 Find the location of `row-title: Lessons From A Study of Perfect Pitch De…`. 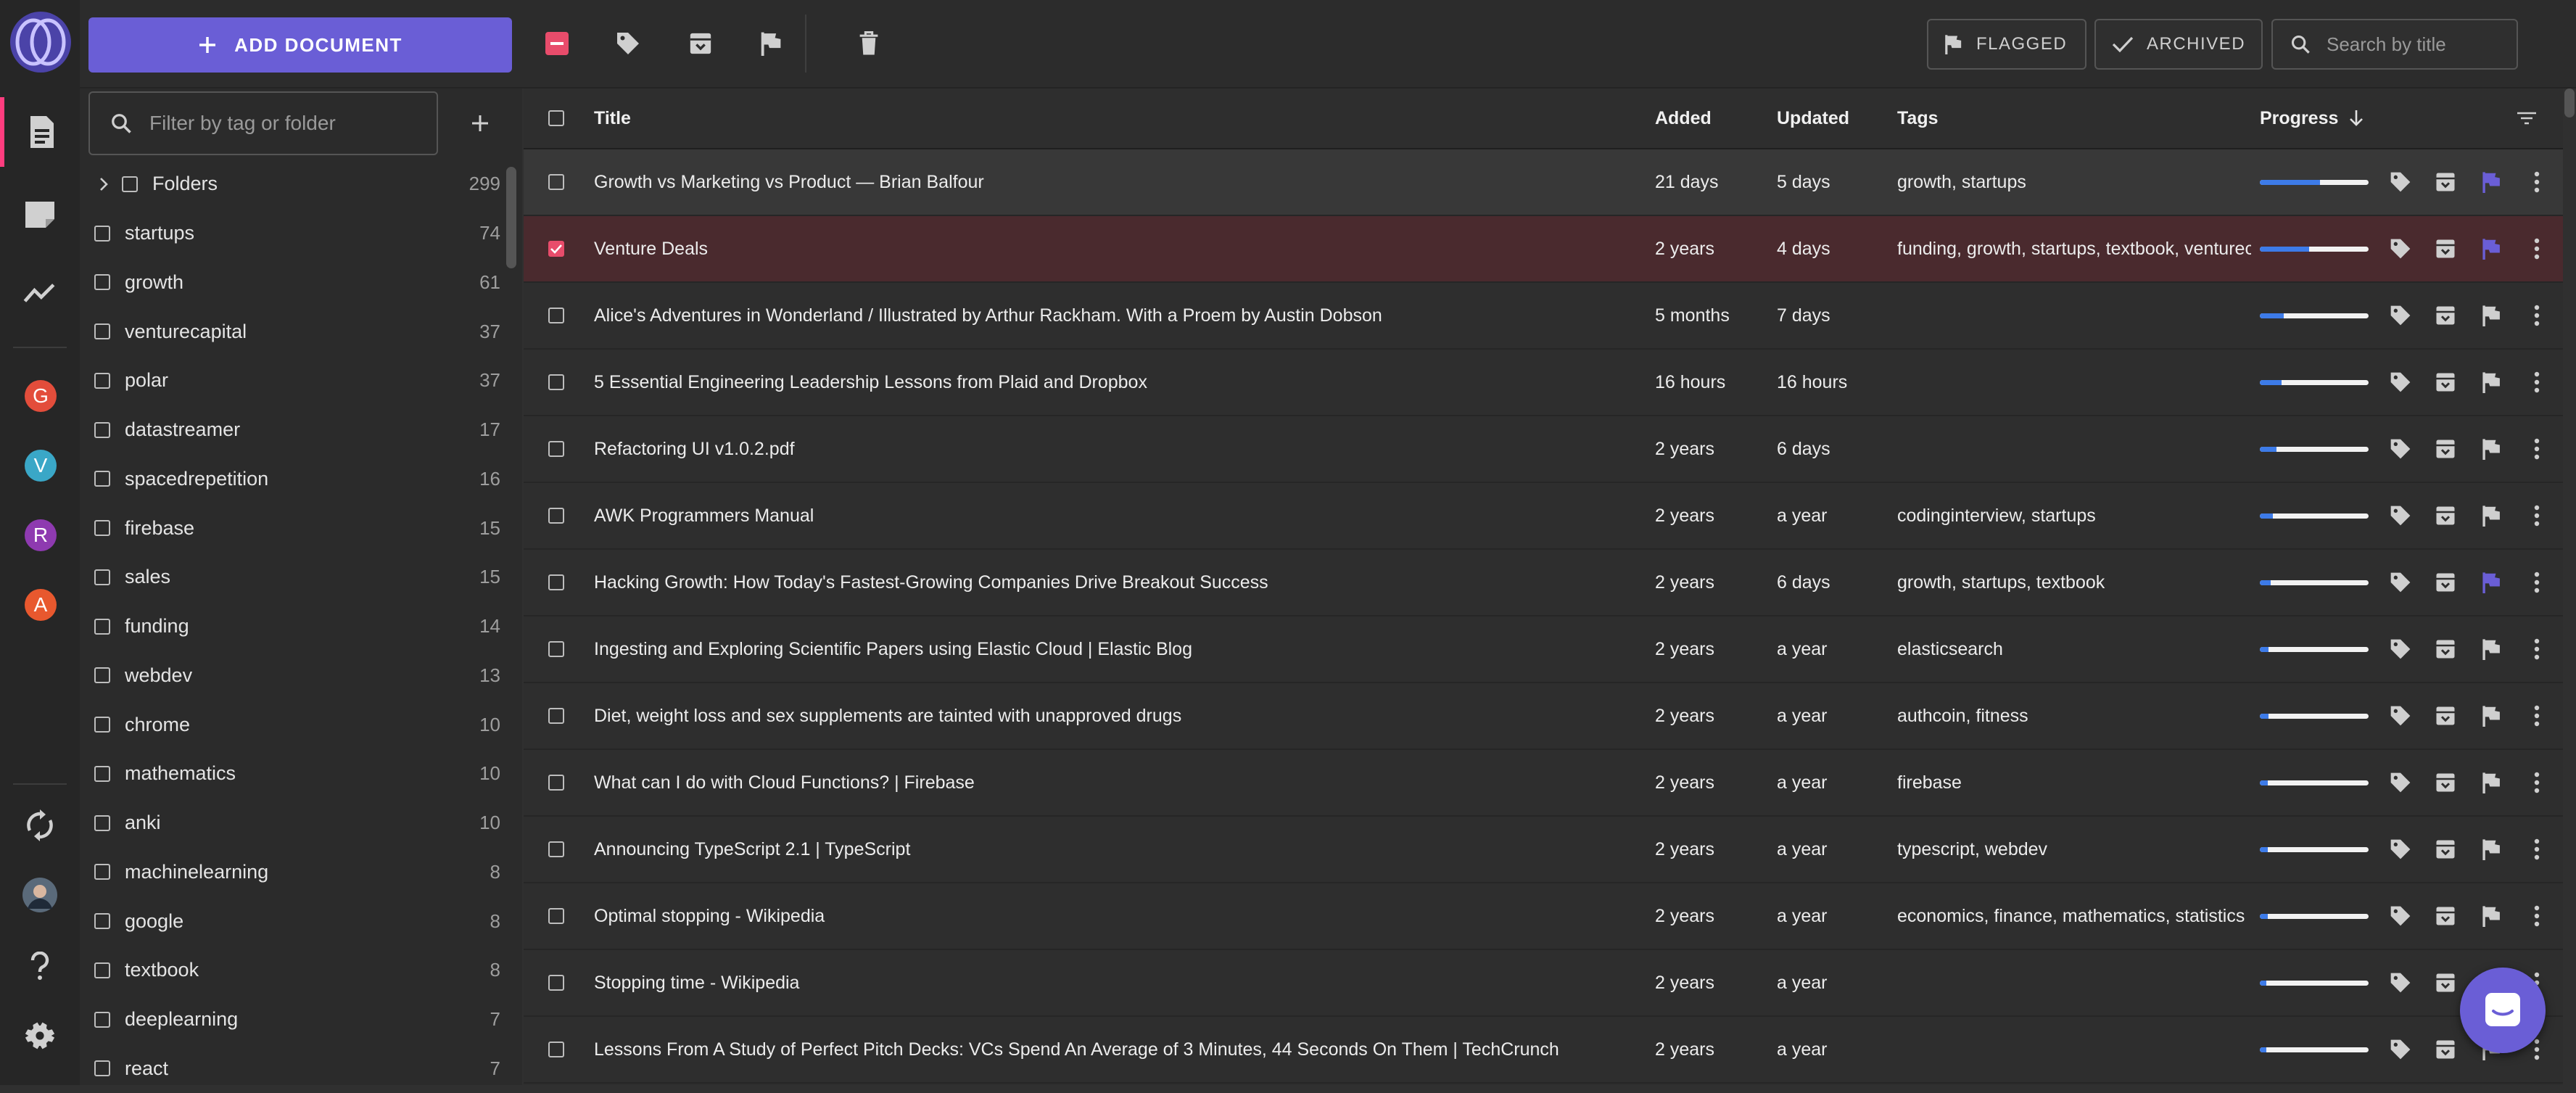

row-title: Lessons From A Study of Perfect Pitch De… is located at coordinates (1116, 1049).